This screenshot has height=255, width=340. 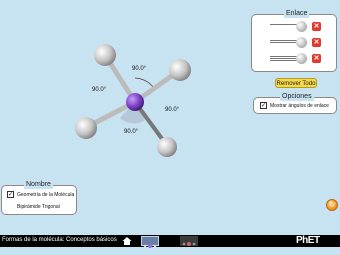 I want to click on phet-logo: PhET, so click(x=308, y=240).